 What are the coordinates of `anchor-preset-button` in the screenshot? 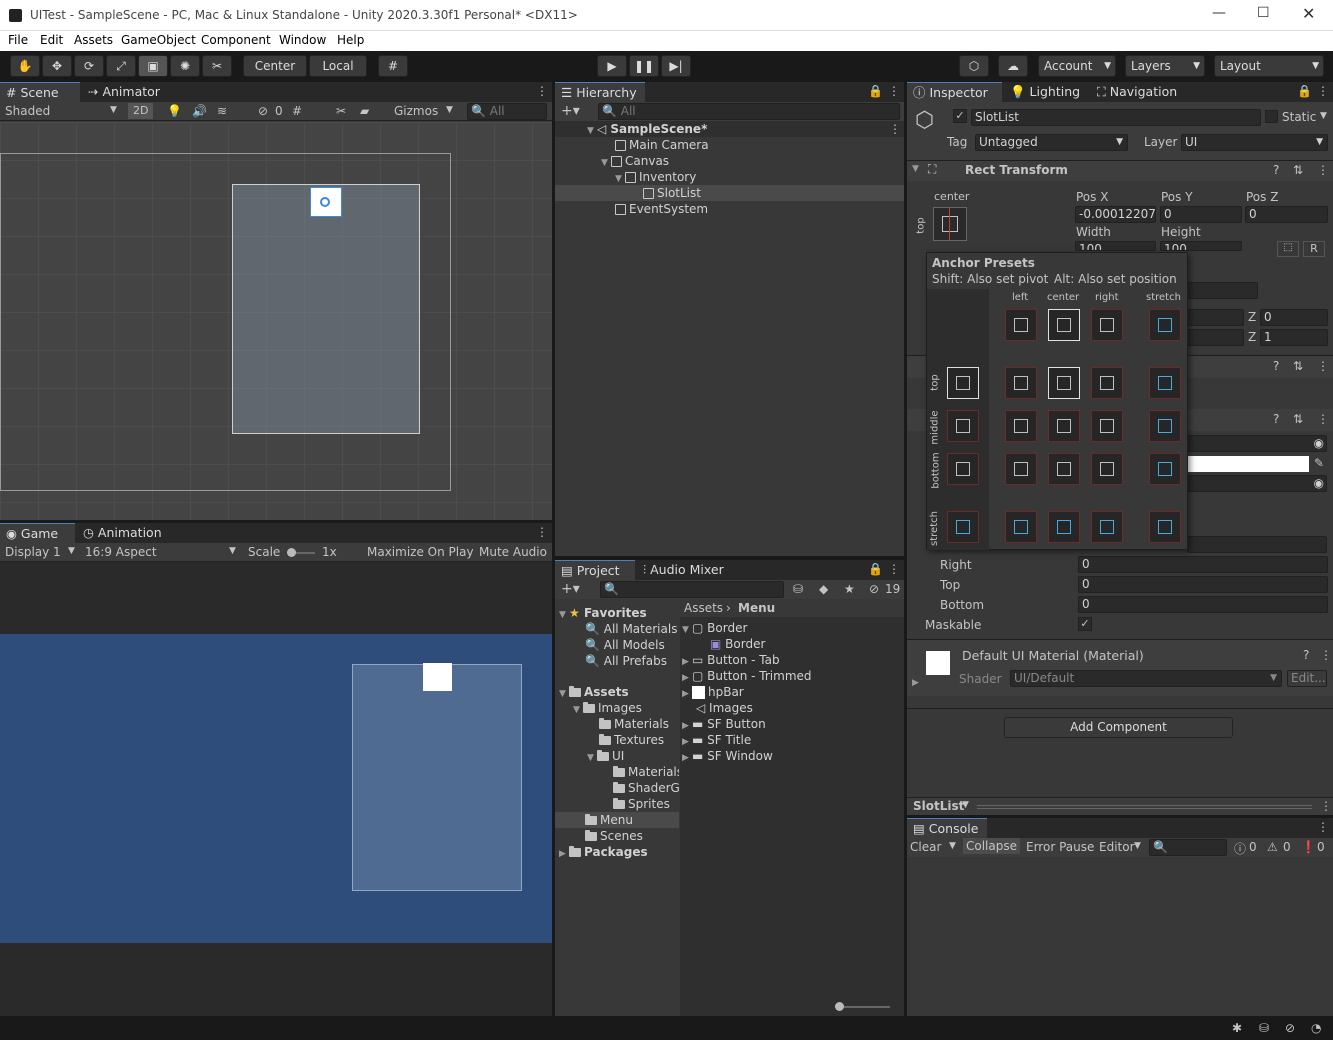 It's located at (950, 224).